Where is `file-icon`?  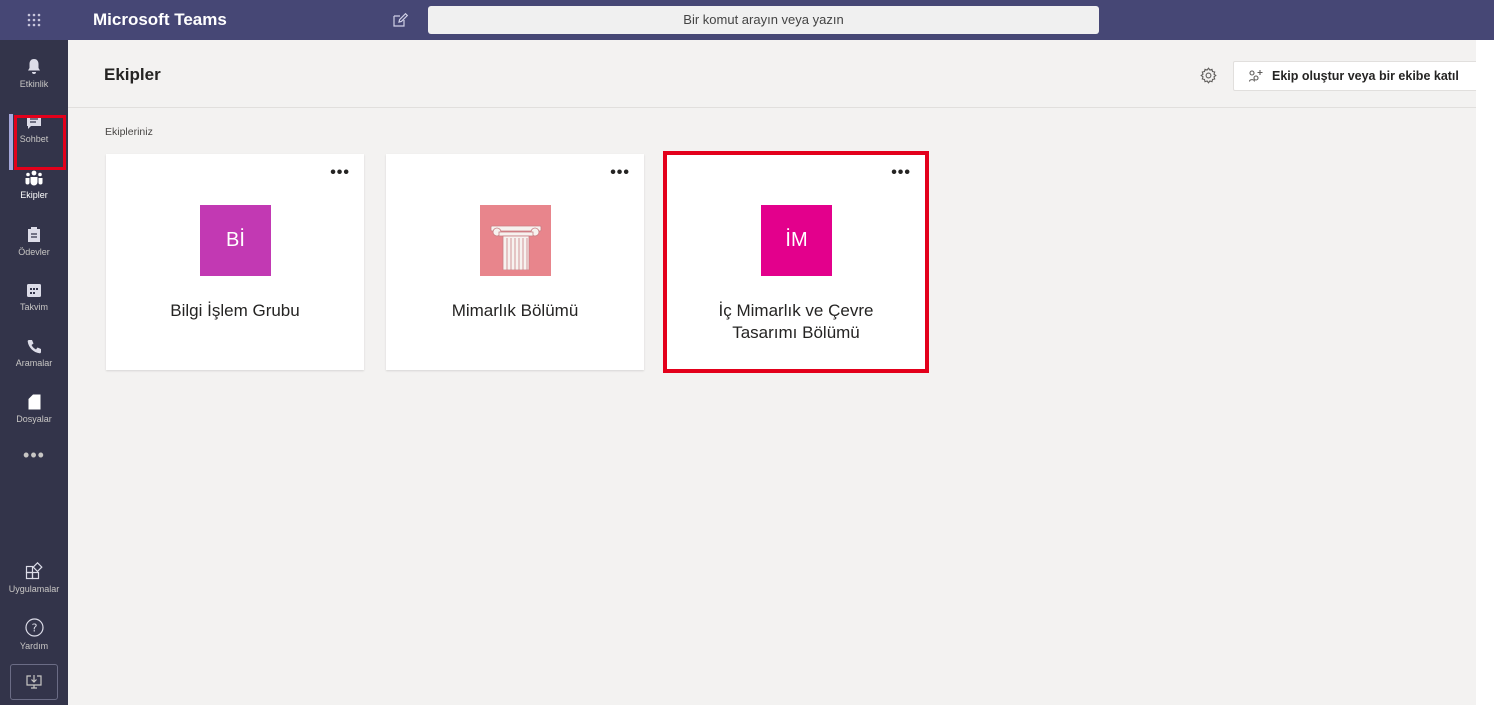 file-icon is located at coordinates (34, 402).